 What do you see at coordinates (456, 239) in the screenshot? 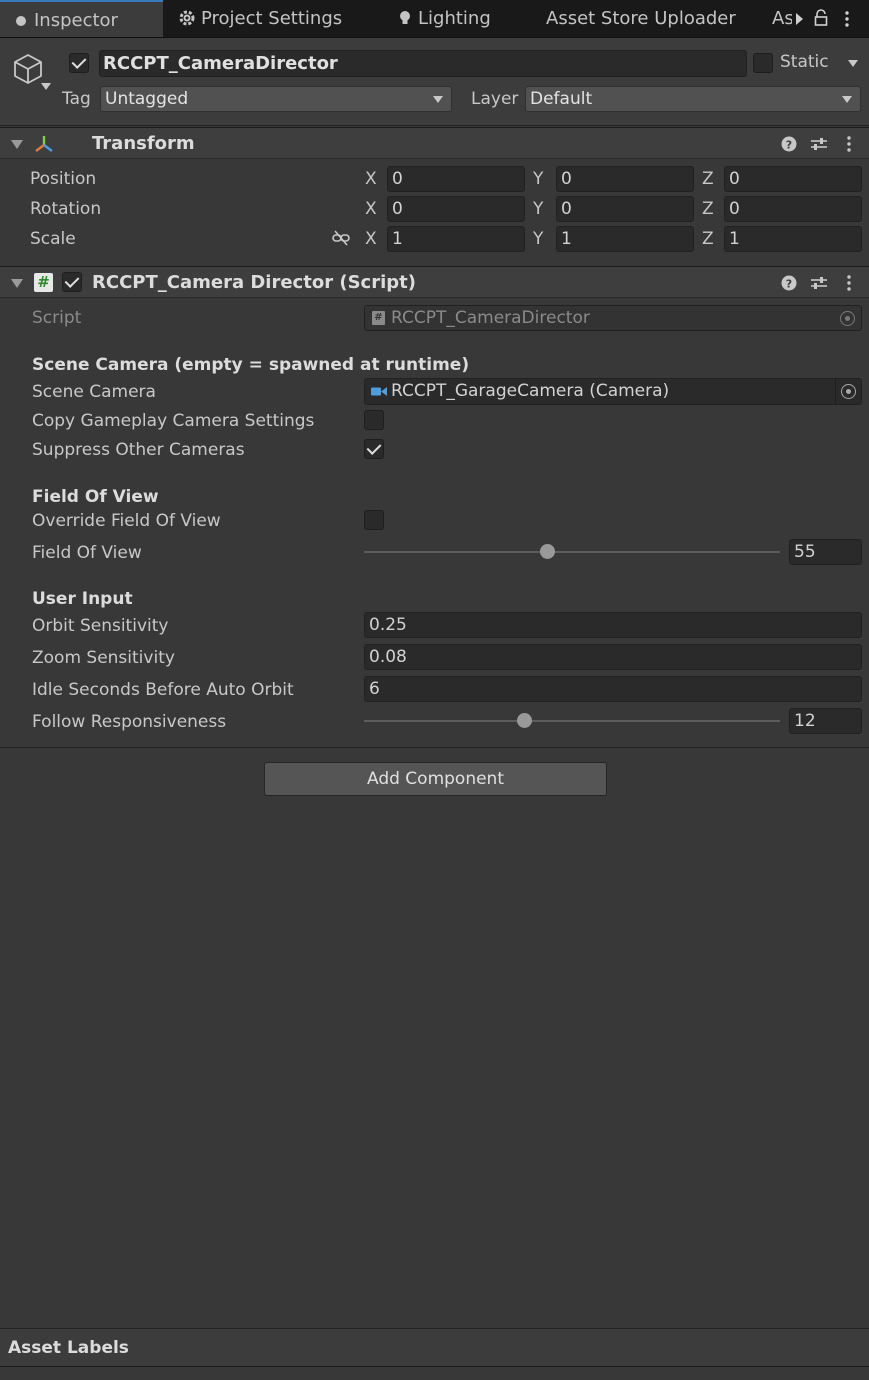
I see `scale-x-field: 1` at bounding box center [456, 239].